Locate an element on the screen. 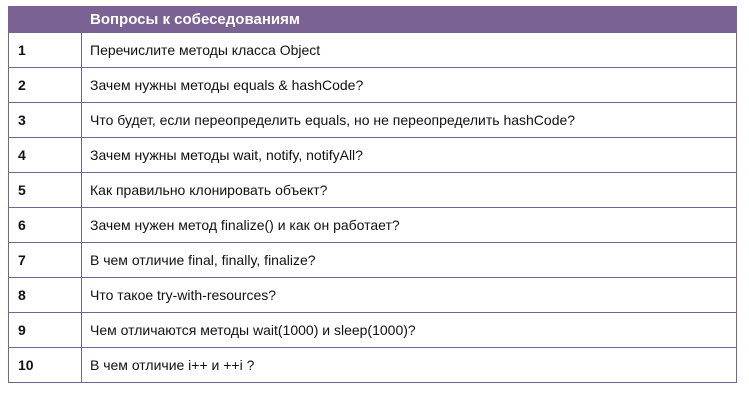  row-number: 8 is located at coordinates (45, 295).